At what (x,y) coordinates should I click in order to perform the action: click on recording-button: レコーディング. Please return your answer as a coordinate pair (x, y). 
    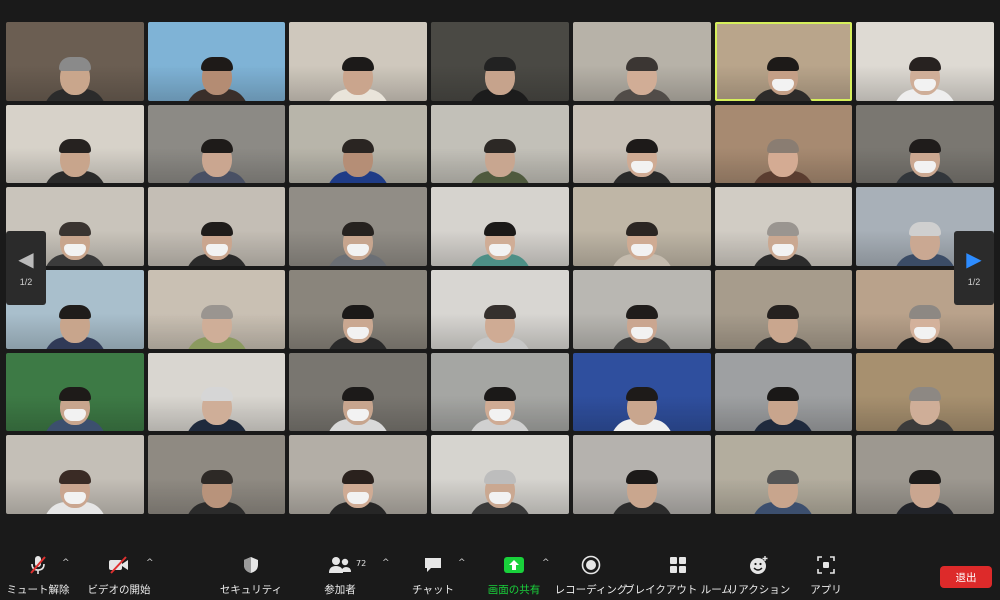
    Looking at the image, I should click on (591, 576).